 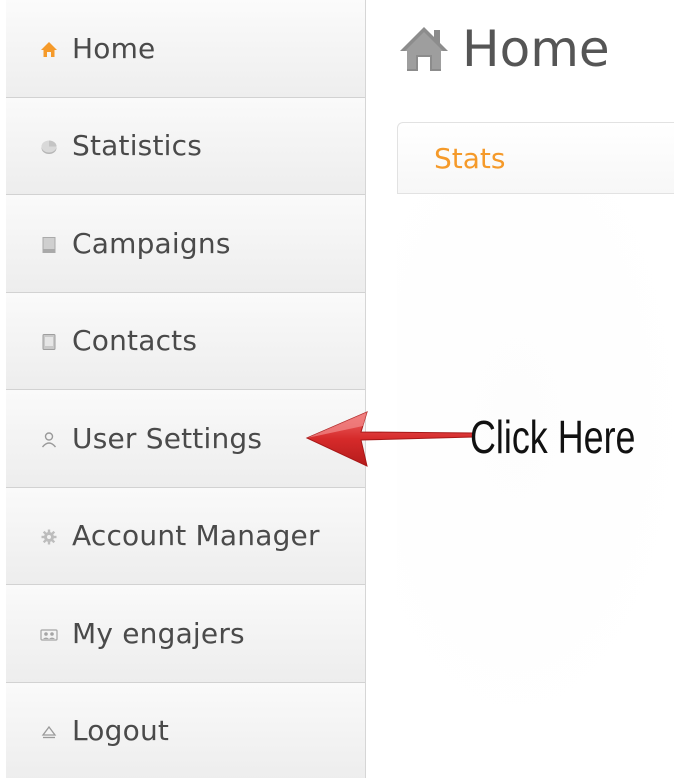 I want to click on sidebar-item-contacts: Contacts, so click(x=185, y=341).